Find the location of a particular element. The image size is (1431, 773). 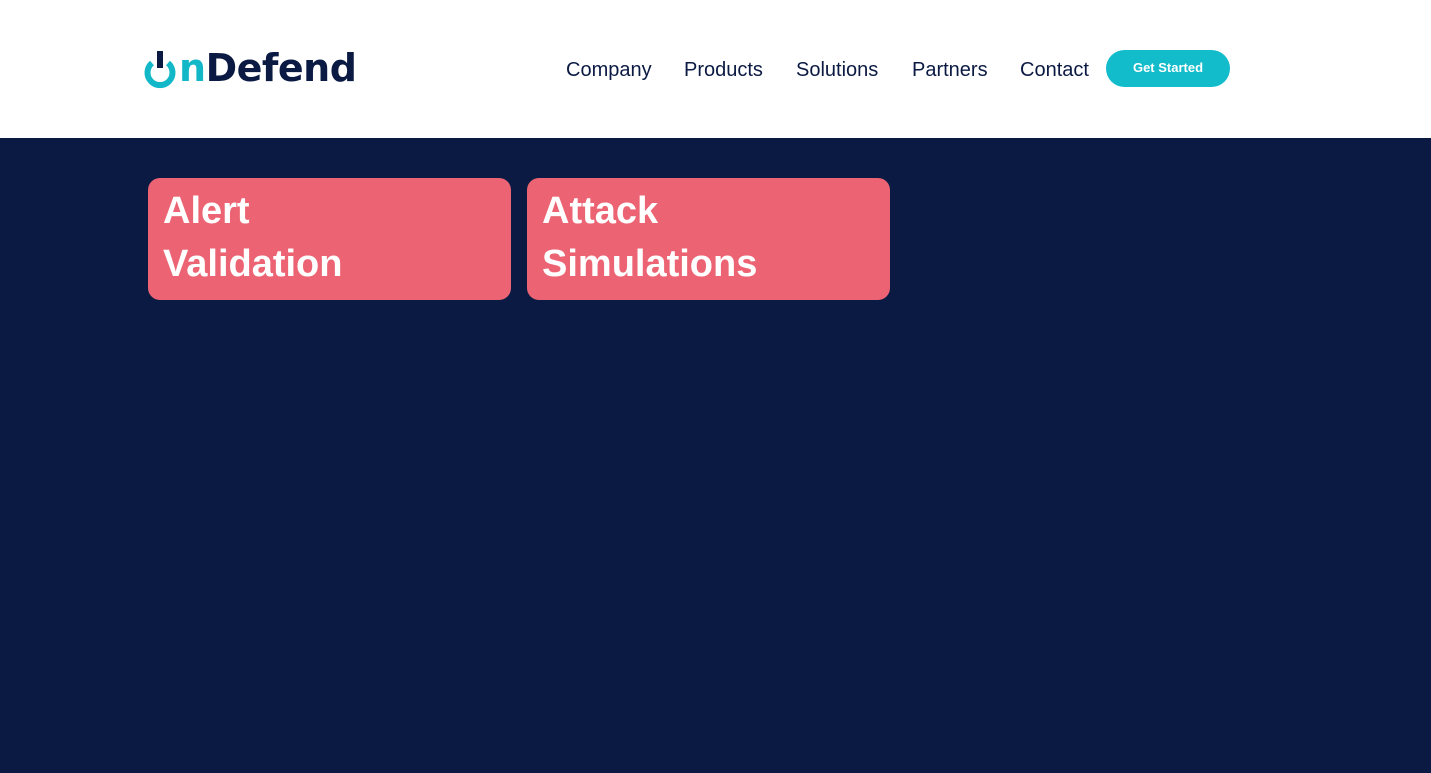

ondefend-logo: n Defend is located at coordinates (249, 68).